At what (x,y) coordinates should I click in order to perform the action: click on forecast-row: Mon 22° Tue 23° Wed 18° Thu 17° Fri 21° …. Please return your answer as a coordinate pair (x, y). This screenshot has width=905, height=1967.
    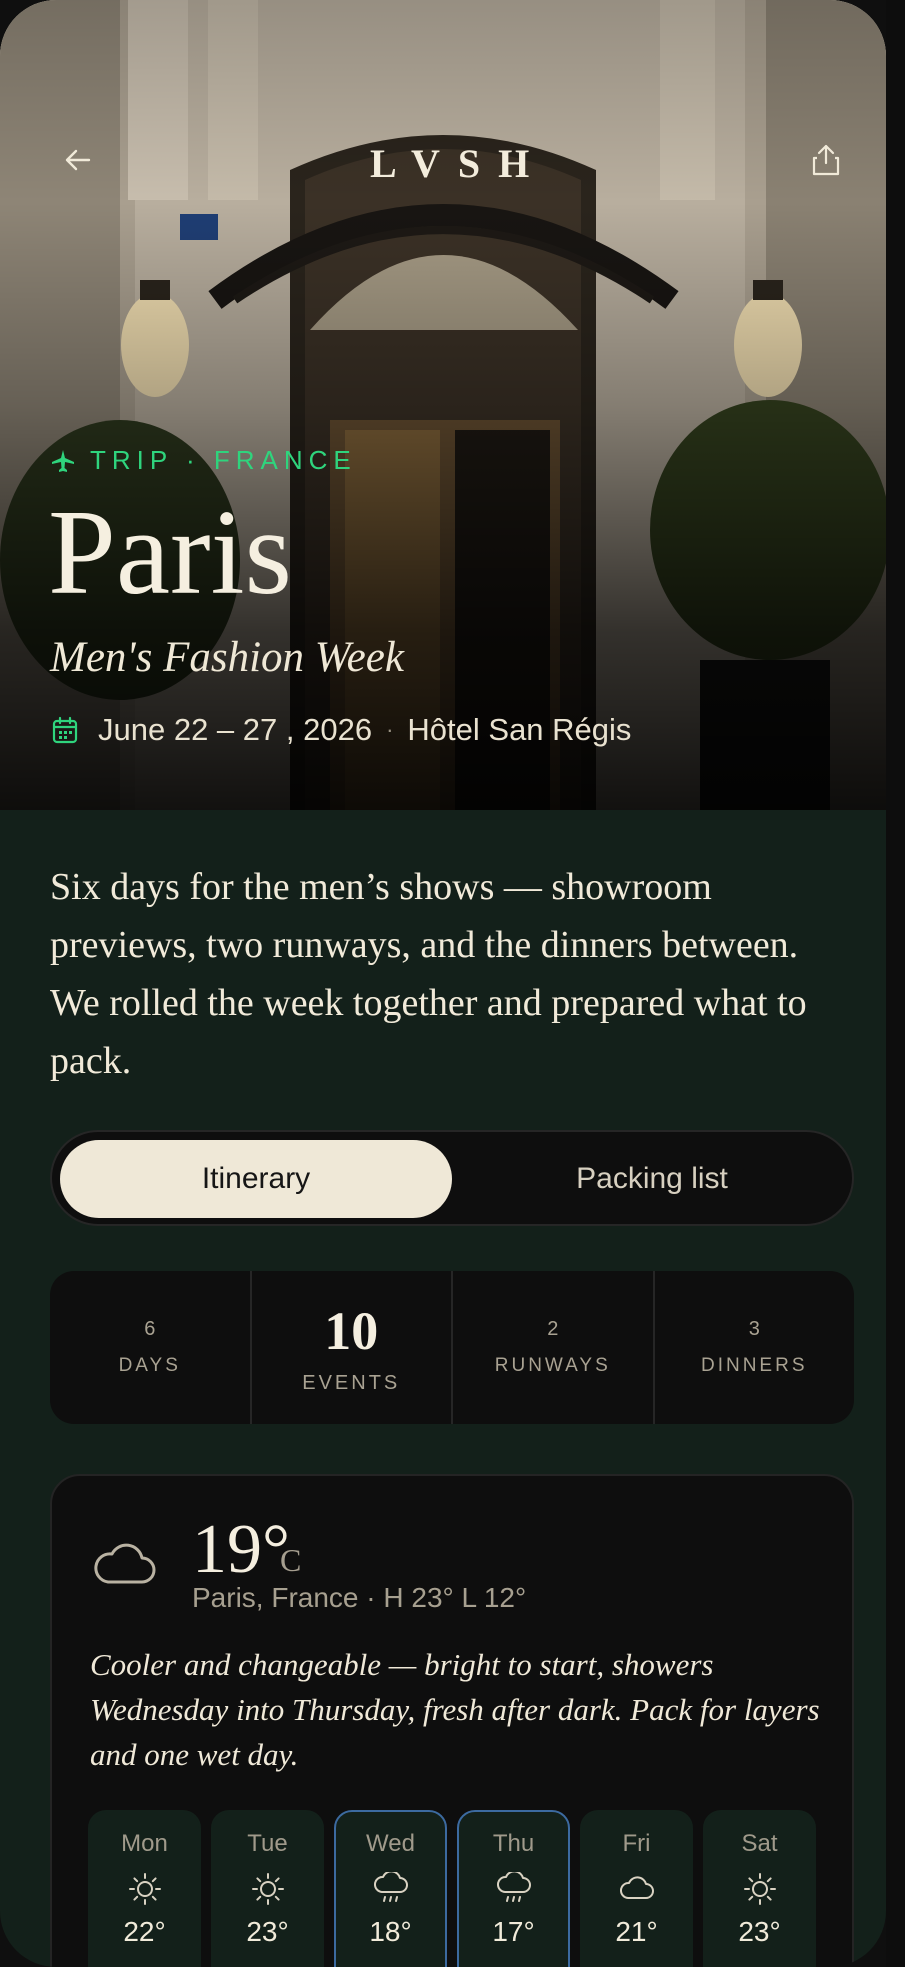
    Looking at the image, I should click on (452, 1888).